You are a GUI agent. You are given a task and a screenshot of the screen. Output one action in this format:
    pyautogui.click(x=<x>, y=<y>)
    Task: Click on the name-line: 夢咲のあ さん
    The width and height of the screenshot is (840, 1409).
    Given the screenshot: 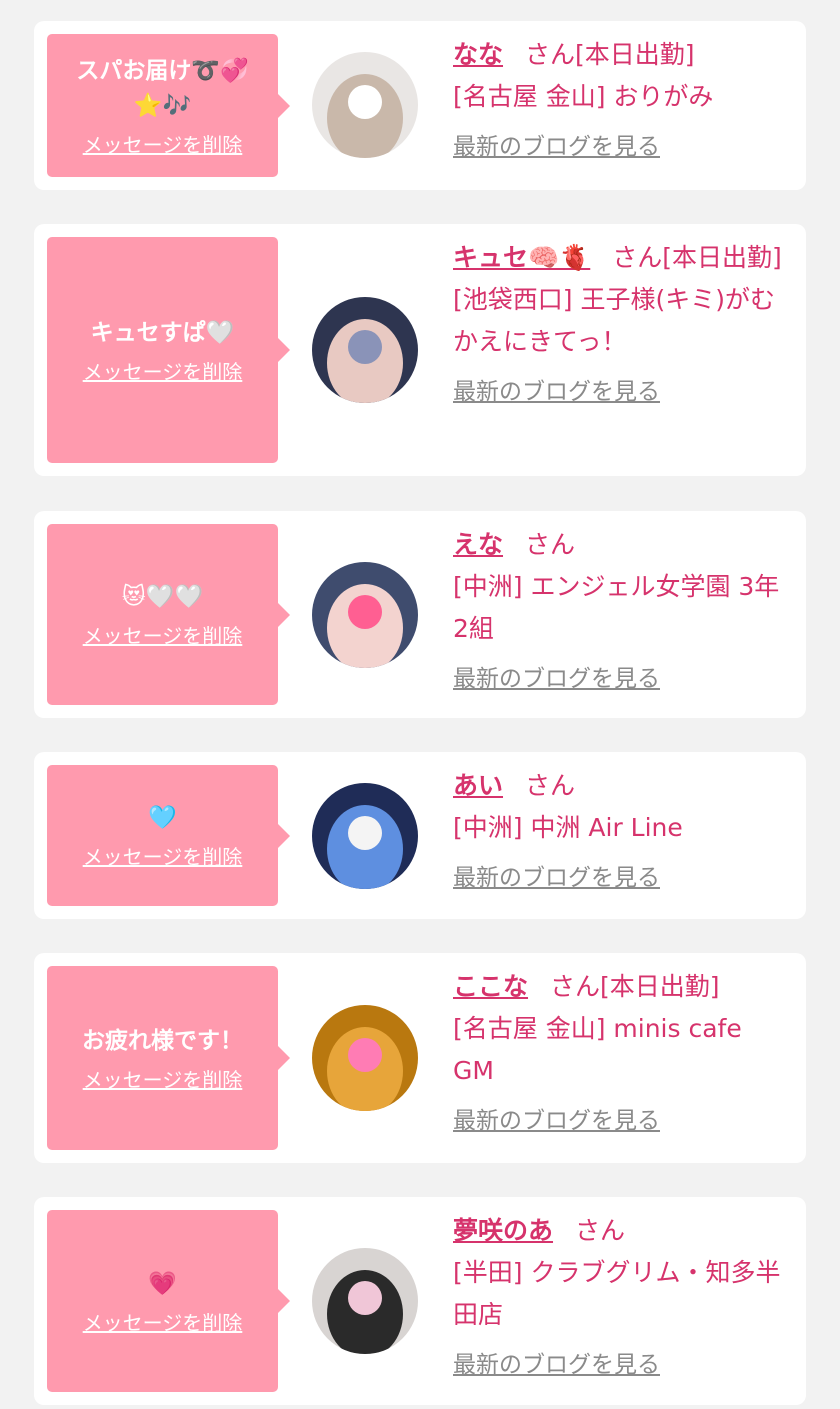 What is the action you would take?
    pyautogui.click(x=620, y=1231)
    